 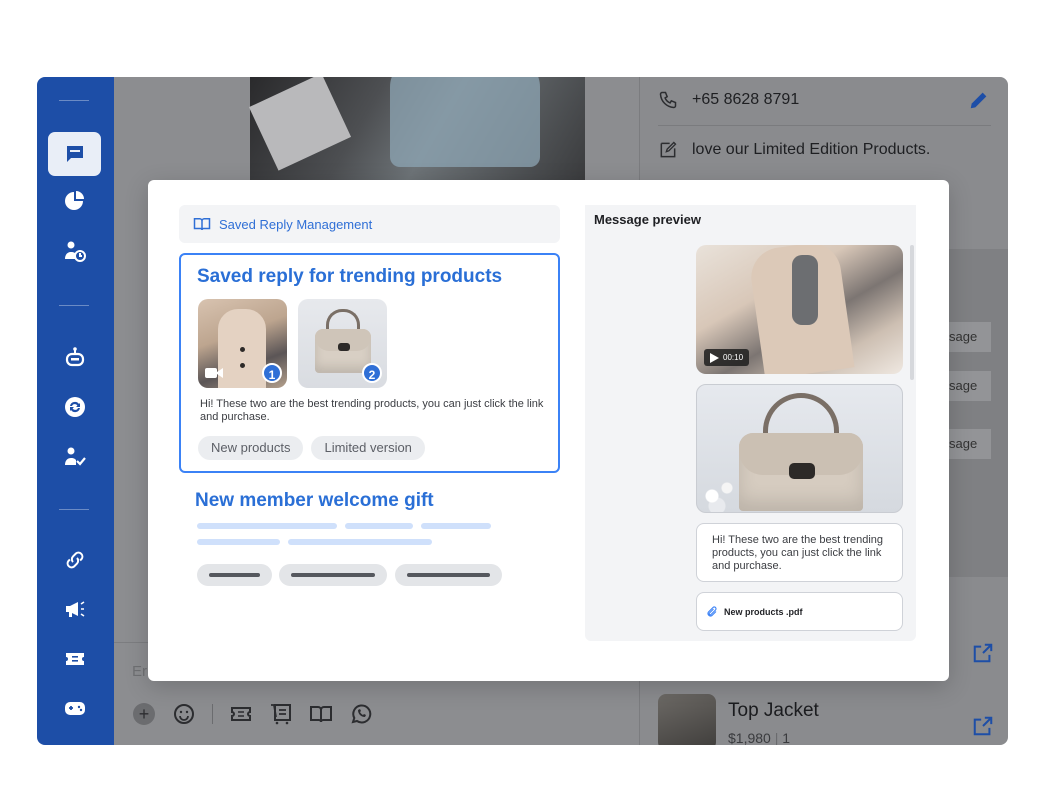 I want to click on nav-links, so click(x=74, y=560).